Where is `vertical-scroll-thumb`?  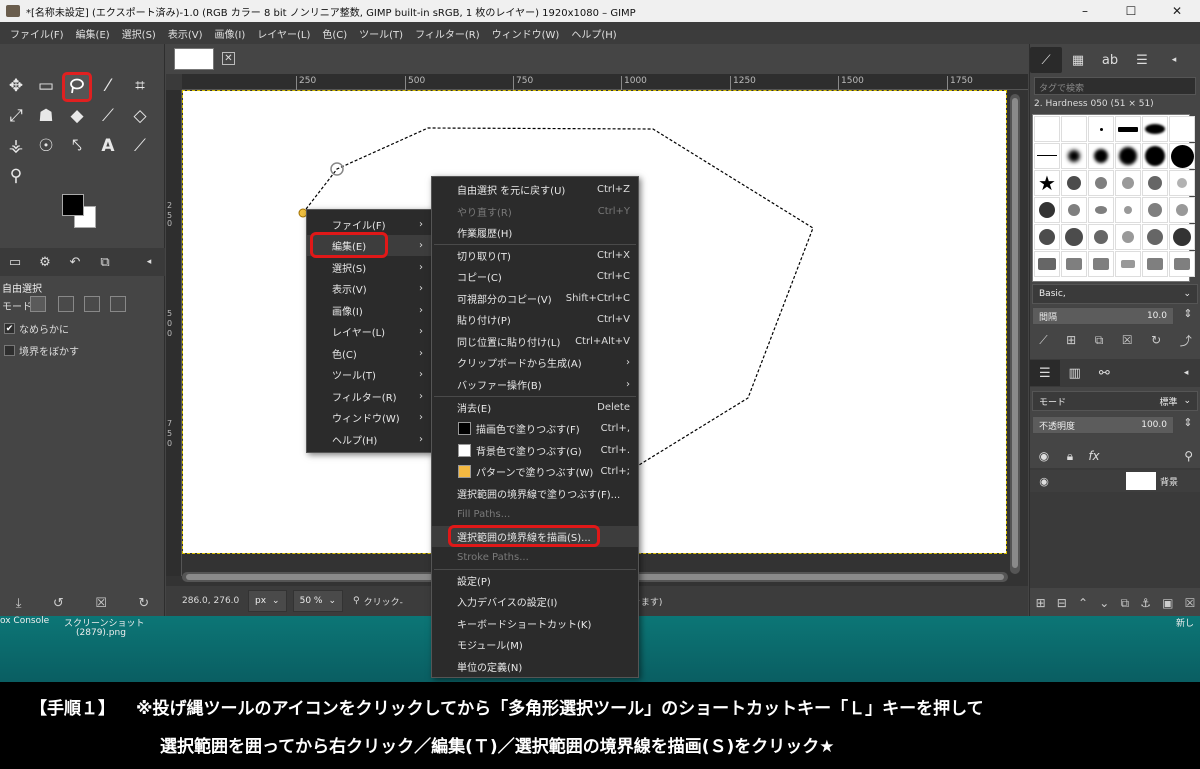
vertical-scroll-thumb is located at coordinates (1015, 333).